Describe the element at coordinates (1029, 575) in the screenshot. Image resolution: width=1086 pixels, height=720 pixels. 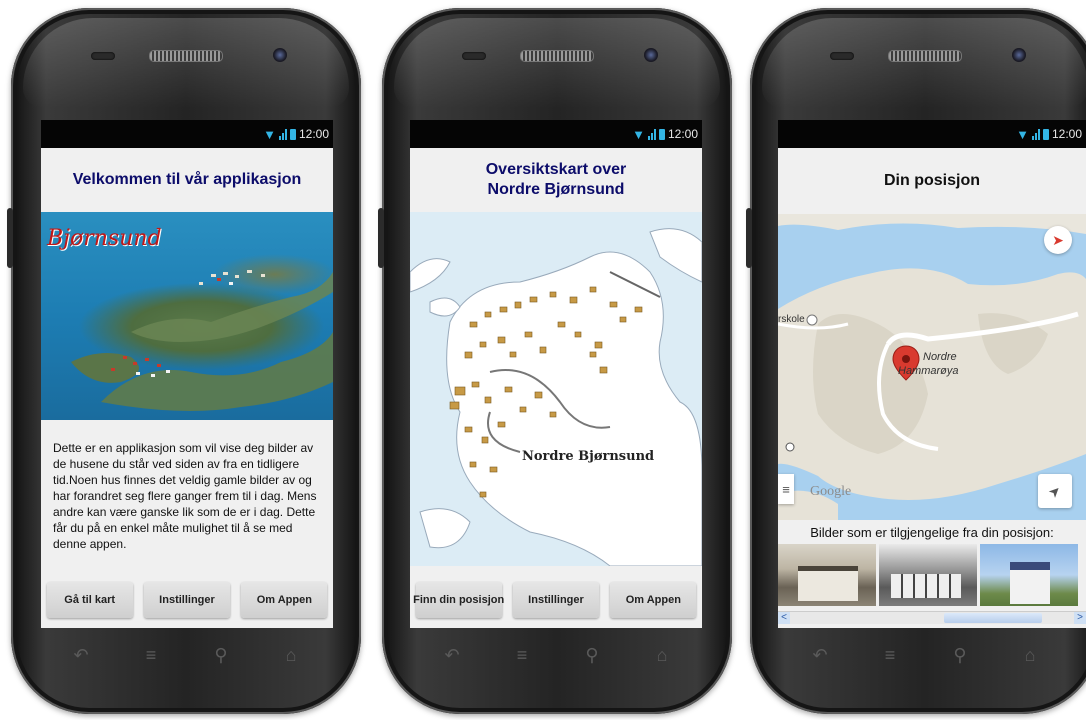
I see `house-photo` at that location.